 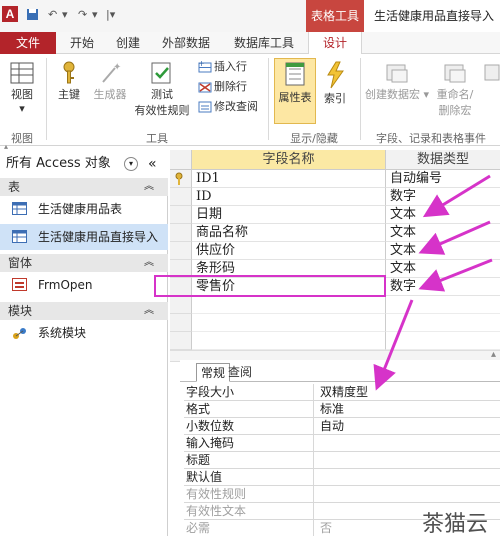 I want to click on tab-external-data: 外部数据, so click(x=186, y=43).